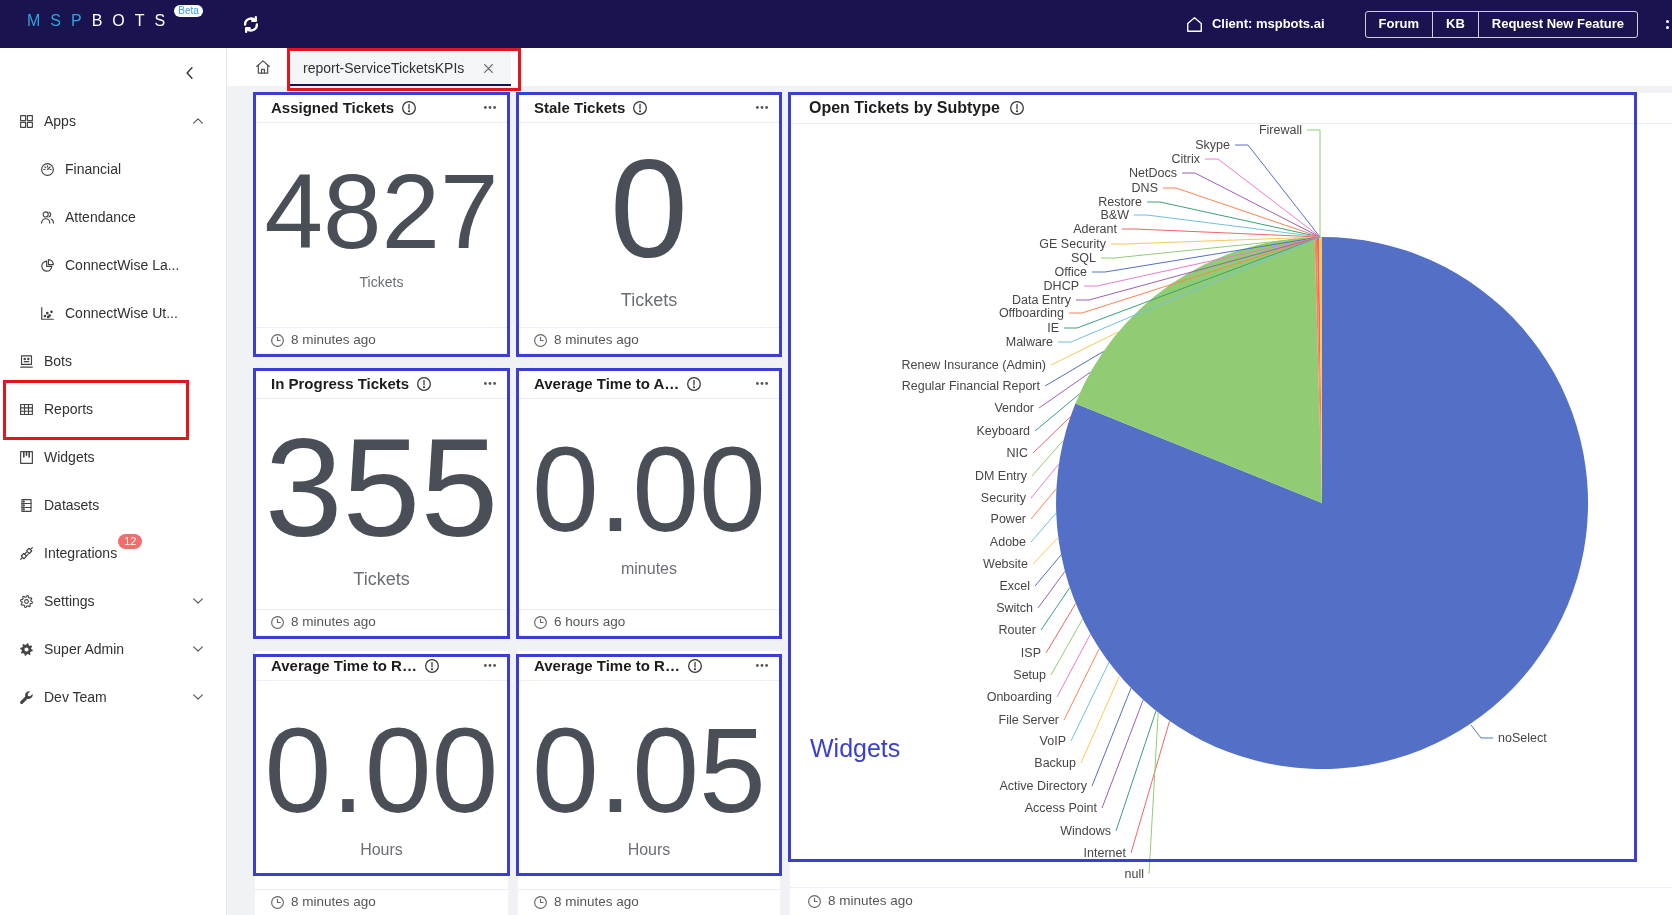  What do you see at coordinates (973, 365) in the screenshot?
I see `slice-label: Renew Insurance (Admin)` at bounding box center [973, 365].